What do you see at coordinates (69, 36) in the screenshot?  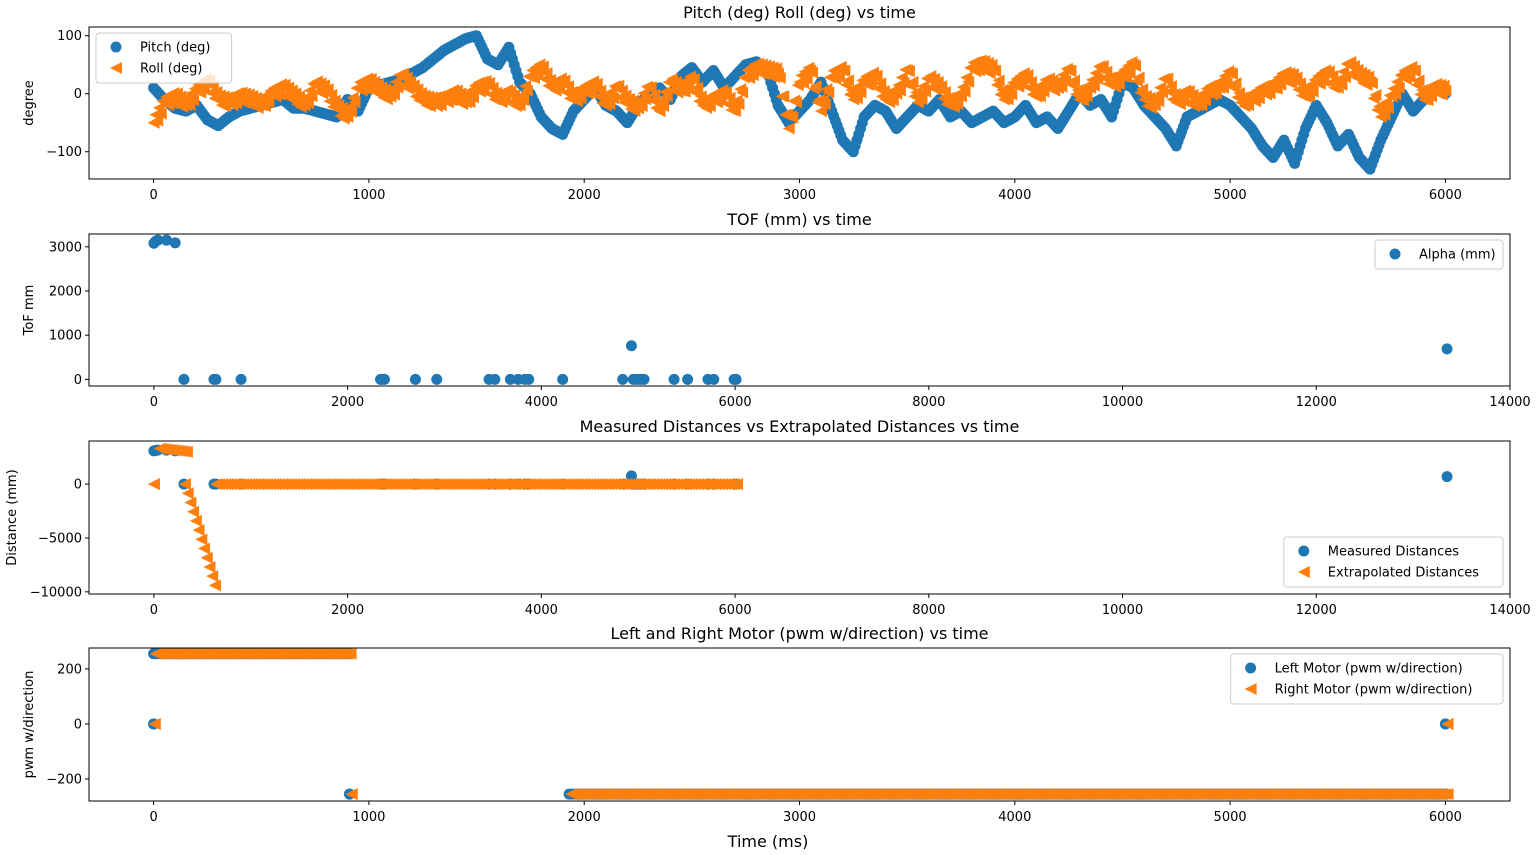 I see `y-tick-label: 100` at bounding box center [69, 36].